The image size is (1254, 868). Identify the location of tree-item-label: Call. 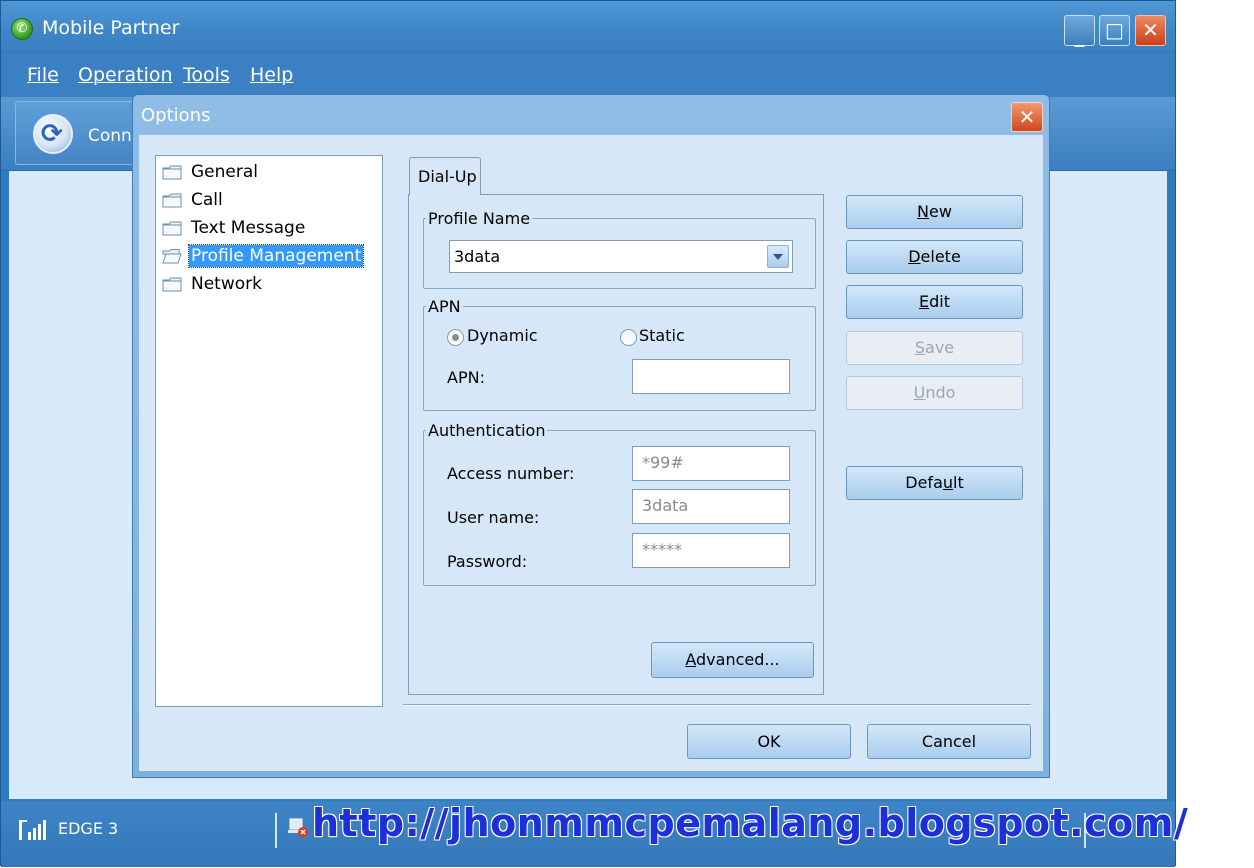
(207, 200).